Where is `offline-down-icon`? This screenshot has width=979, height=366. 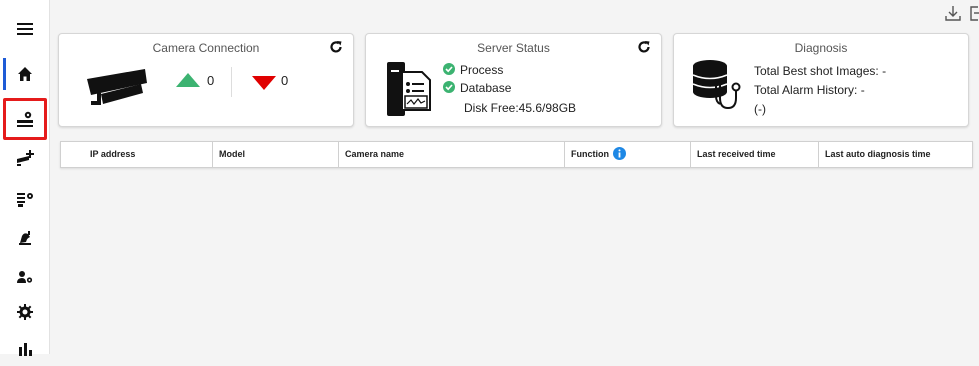
offline-down-icon is located at coordinates (264, 83).